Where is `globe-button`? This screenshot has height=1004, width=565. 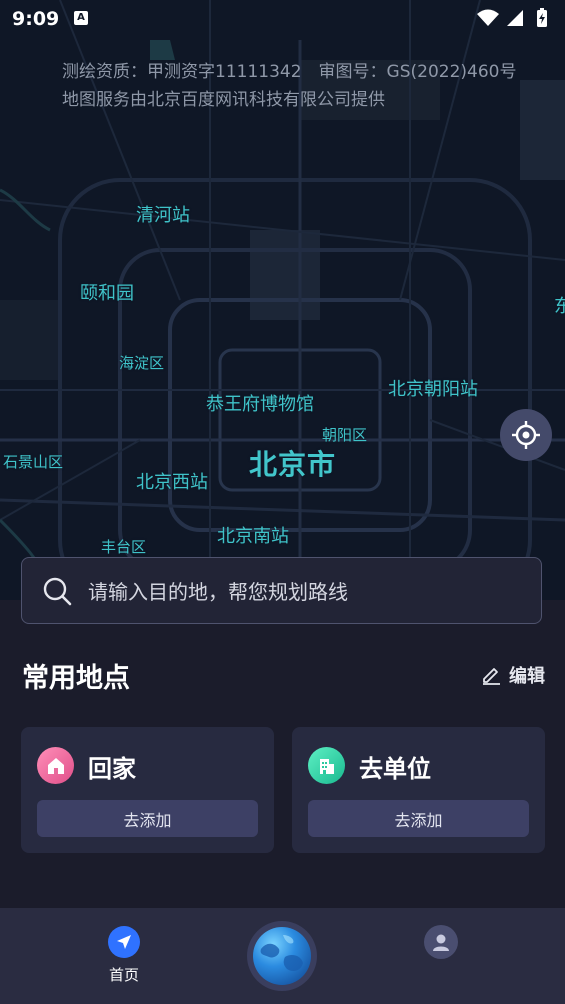 globe-button is located at coordinates (282, 956).